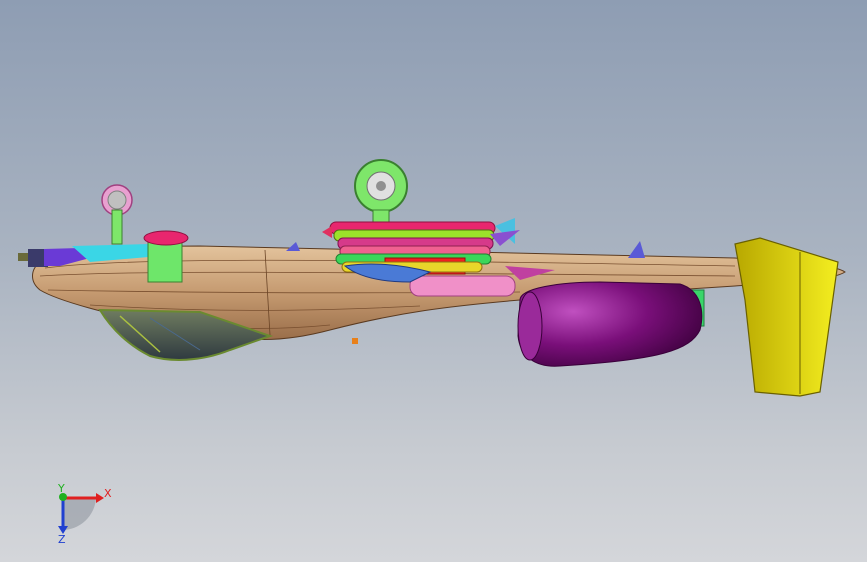  Describe the element at coordinates (166, 238) in the screenshot. I see `sensor-pod` at that location.